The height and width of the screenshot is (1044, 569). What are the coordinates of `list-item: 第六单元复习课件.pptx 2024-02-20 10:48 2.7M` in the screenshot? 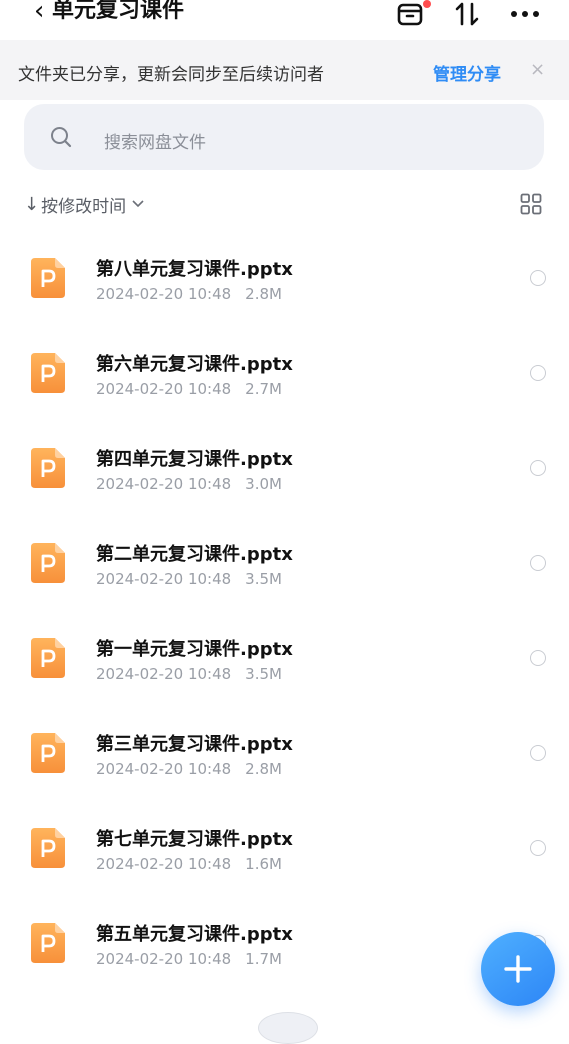 It's located at (284, 362).